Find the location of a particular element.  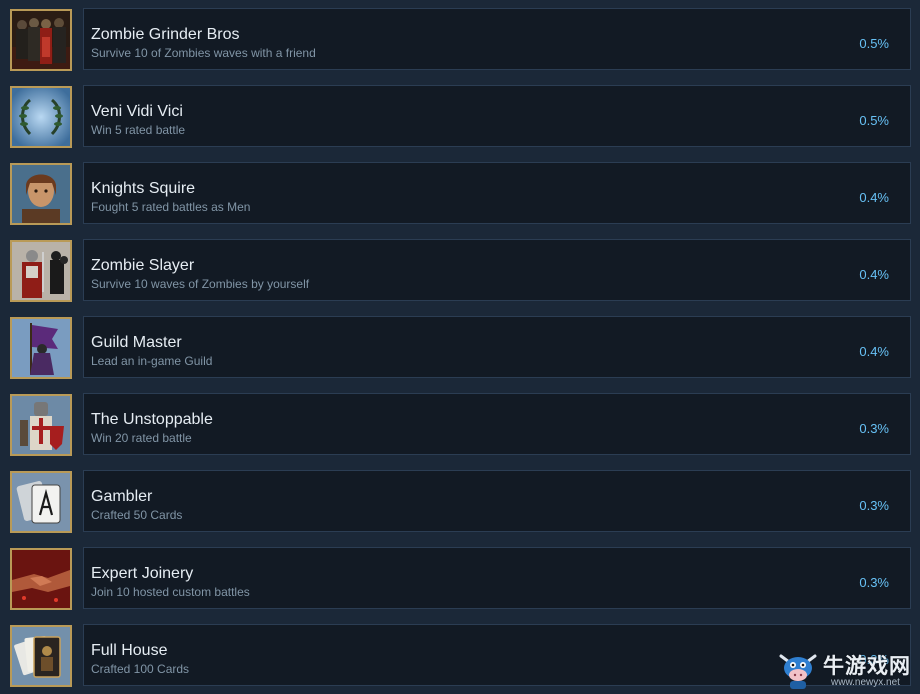

achievement-description: Fought 5 rated battles as Men is located at coordinates (171, 207).